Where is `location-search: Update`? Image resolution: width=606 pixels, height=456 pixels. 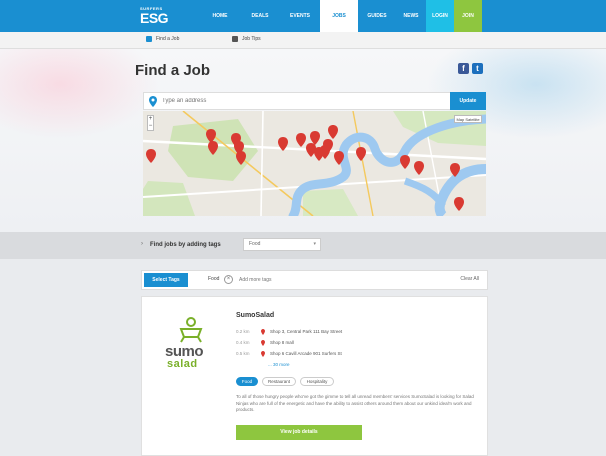
location-search: Update is located at coordinates (314, 101).